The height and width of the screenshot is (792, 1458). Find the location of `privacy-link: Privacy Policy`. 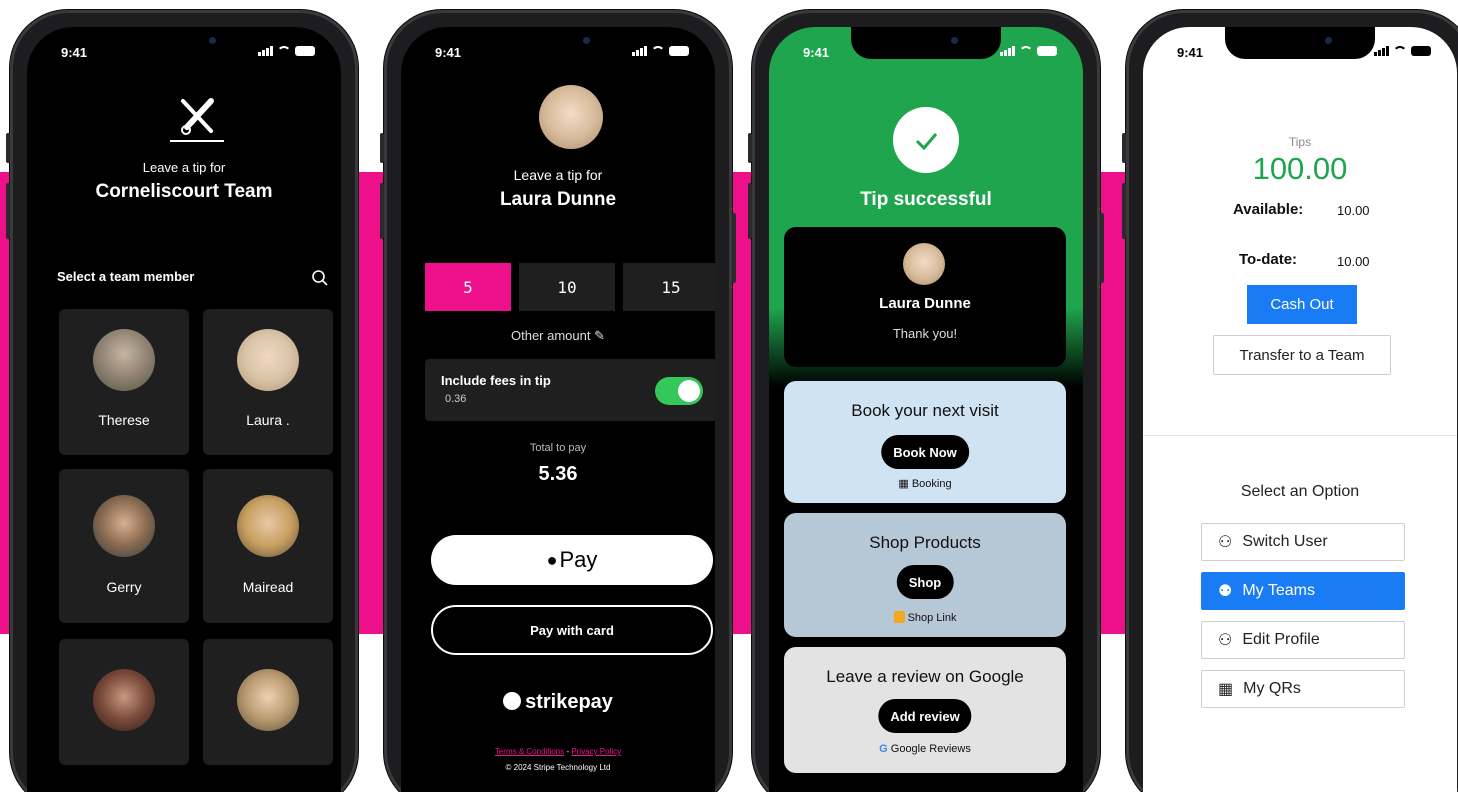

privacy-link: Privacy Policy is located at coordinates (596, 751).